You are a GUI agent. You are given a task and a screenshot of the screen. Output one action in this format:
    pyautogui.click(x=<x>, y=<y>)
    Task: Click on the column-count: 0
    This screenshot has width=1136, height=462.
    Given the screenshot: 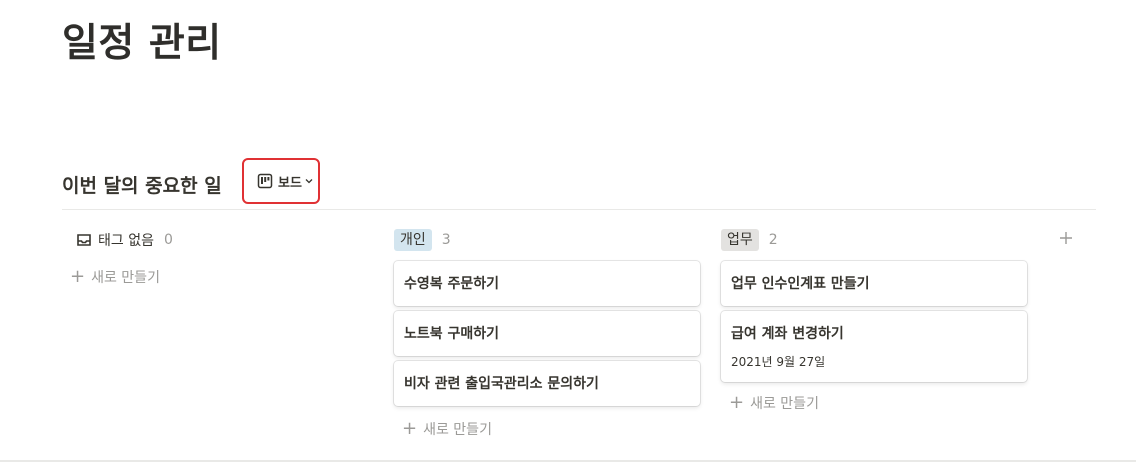 What is the action you would take?
    pyautogui.click(x=168, y=240)
    